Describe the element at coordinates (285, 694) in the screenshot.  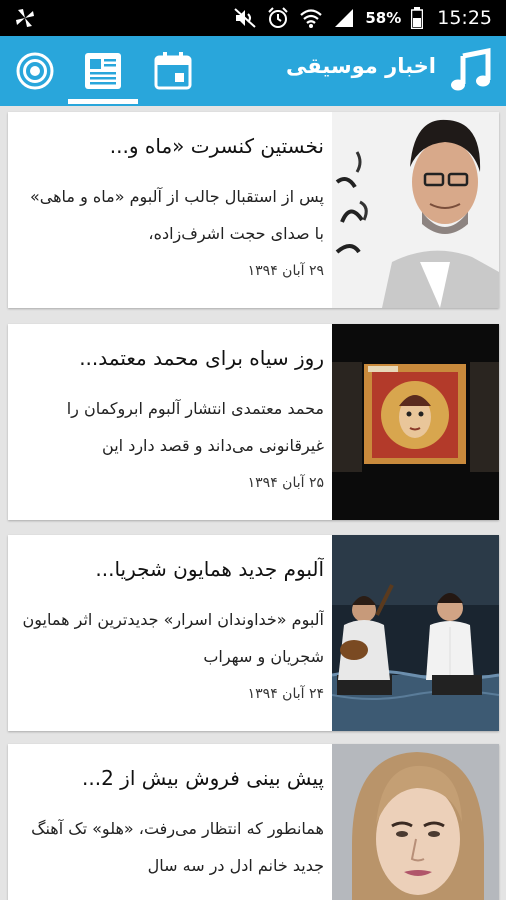
I see `news-date: ۲۴ آبان ۱۳۹۴` at that location.